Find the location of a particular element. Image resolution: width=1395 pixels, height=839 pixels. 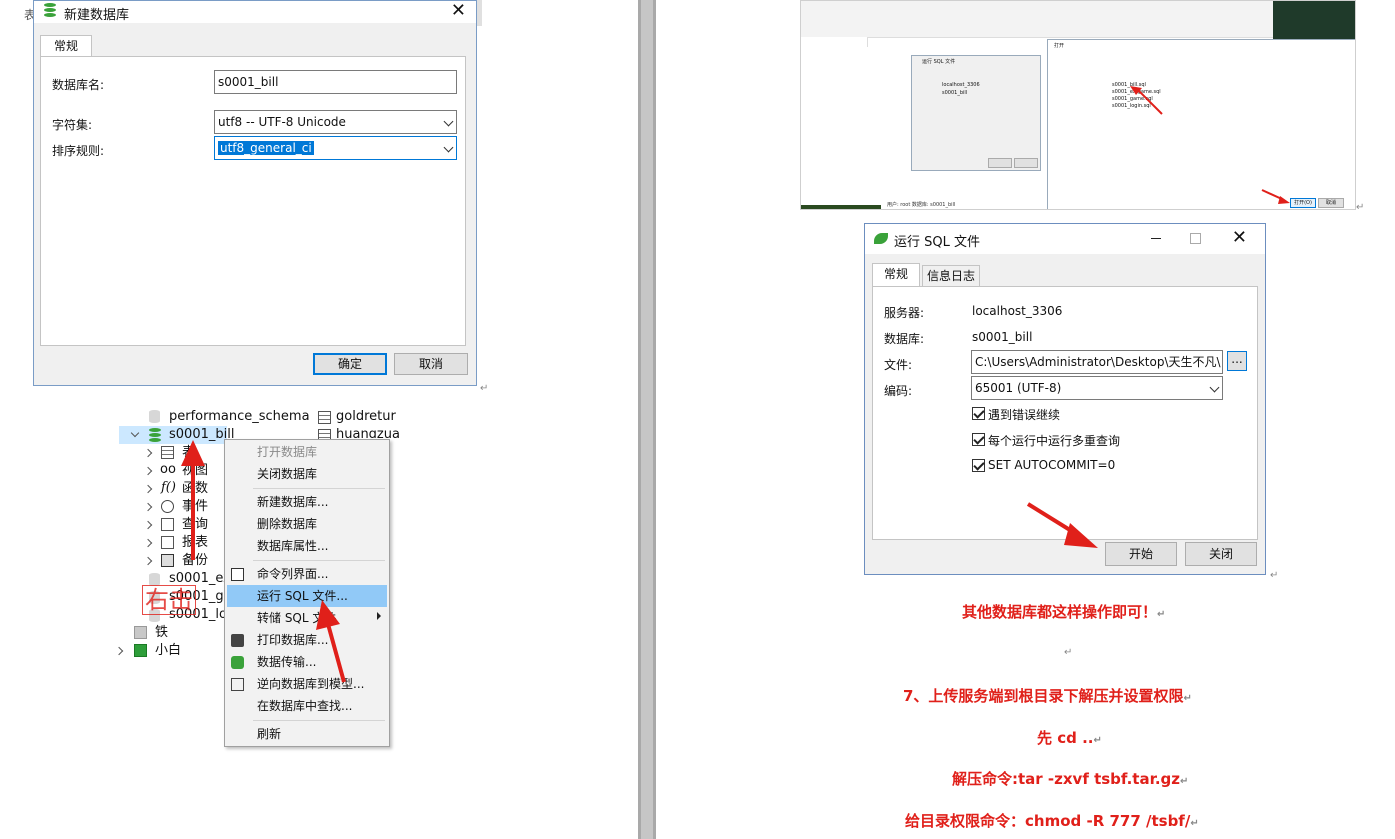

arrow-thumb-file is located at coordinates (1146, 100).